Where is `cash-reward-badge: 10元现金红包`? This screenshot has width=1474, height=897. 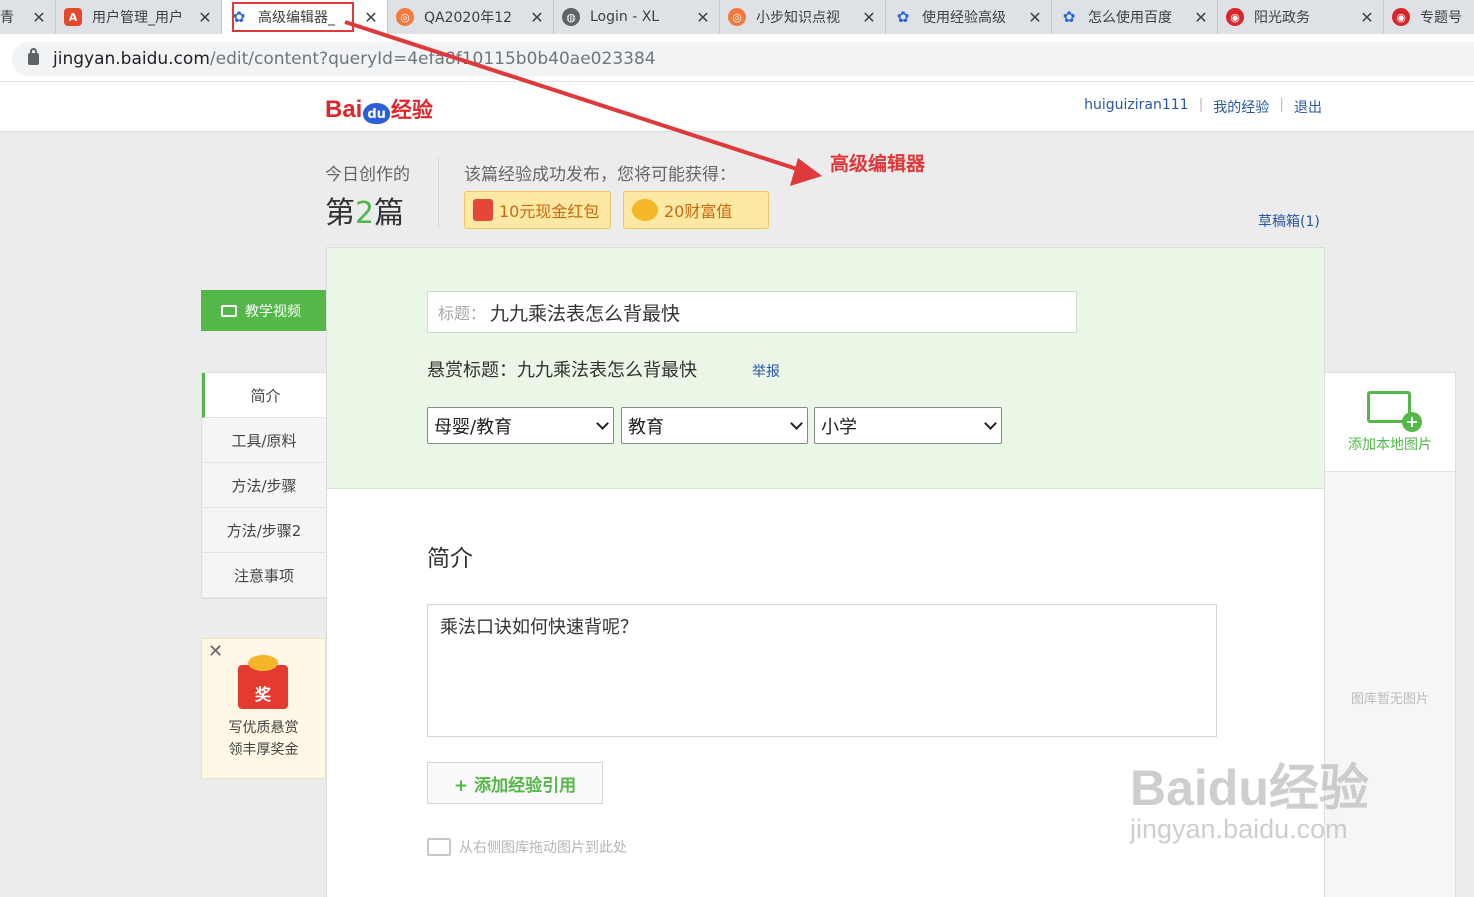 cash-reward-badge: 10元现金红包 is located at coordinates (537, 210).